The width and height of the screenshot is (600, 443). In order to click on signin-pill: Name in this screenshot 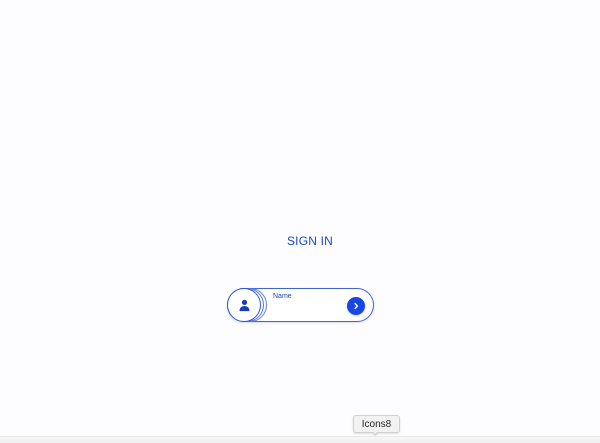, I will do `click(300, 305)`.